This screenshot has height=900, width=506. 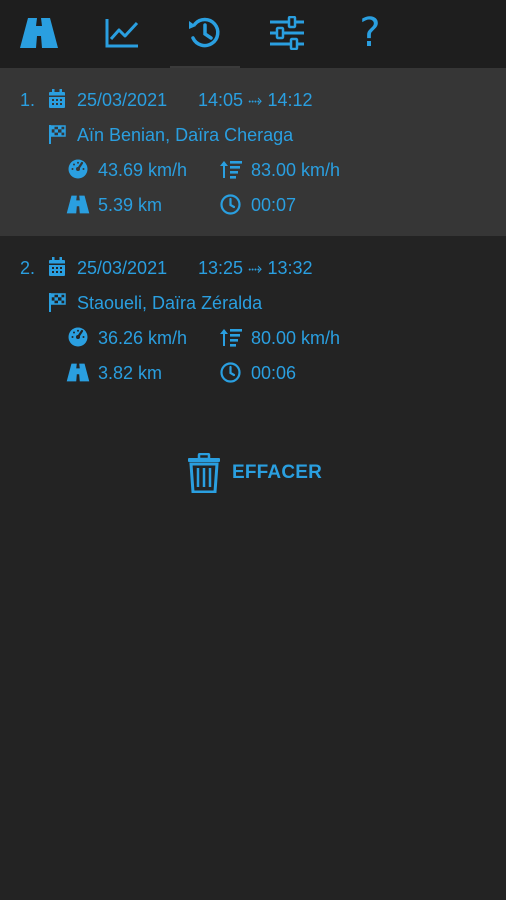 What do you see at coordinates (255, 268) in the screenshot?
I see `trip-time-range: 13:25 ⤑ 13:32` at bounding box center [255, 268].